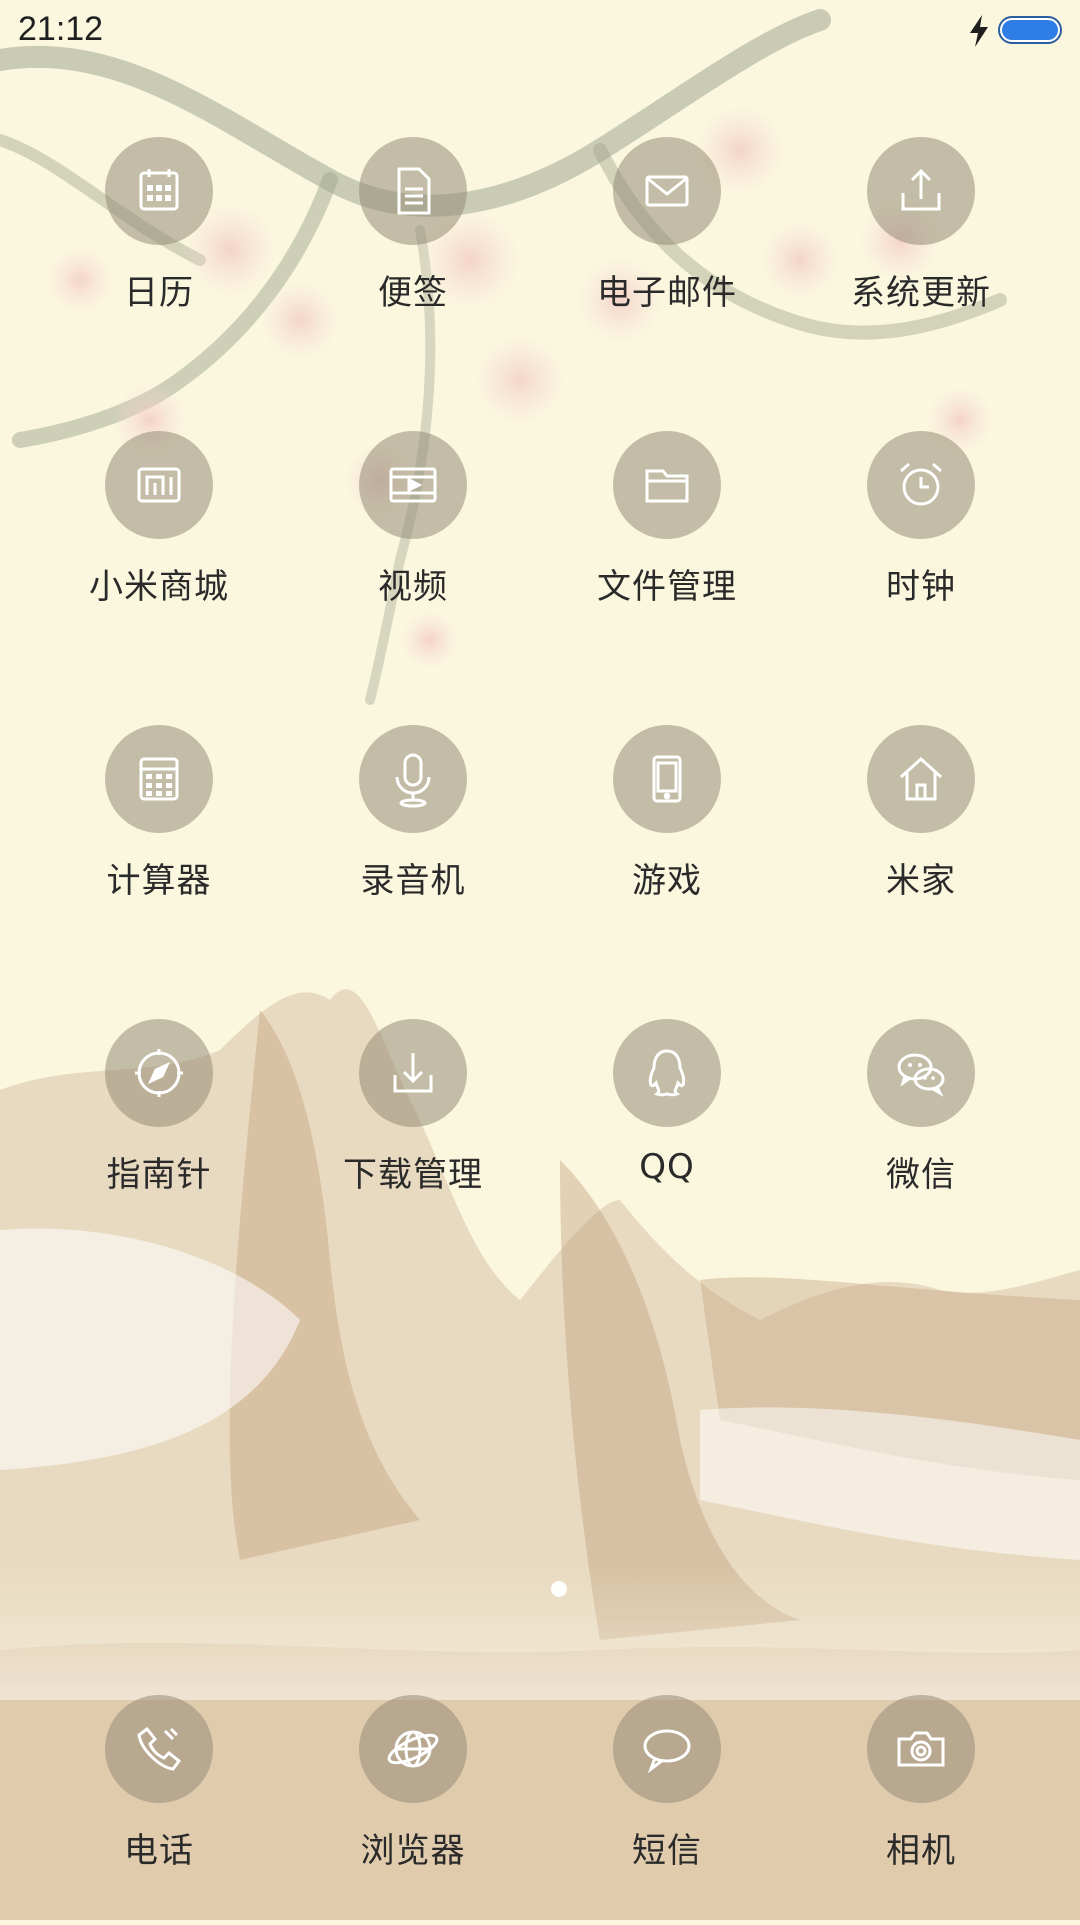  I want to click on app-label: 指南针, so click(159, 1175).